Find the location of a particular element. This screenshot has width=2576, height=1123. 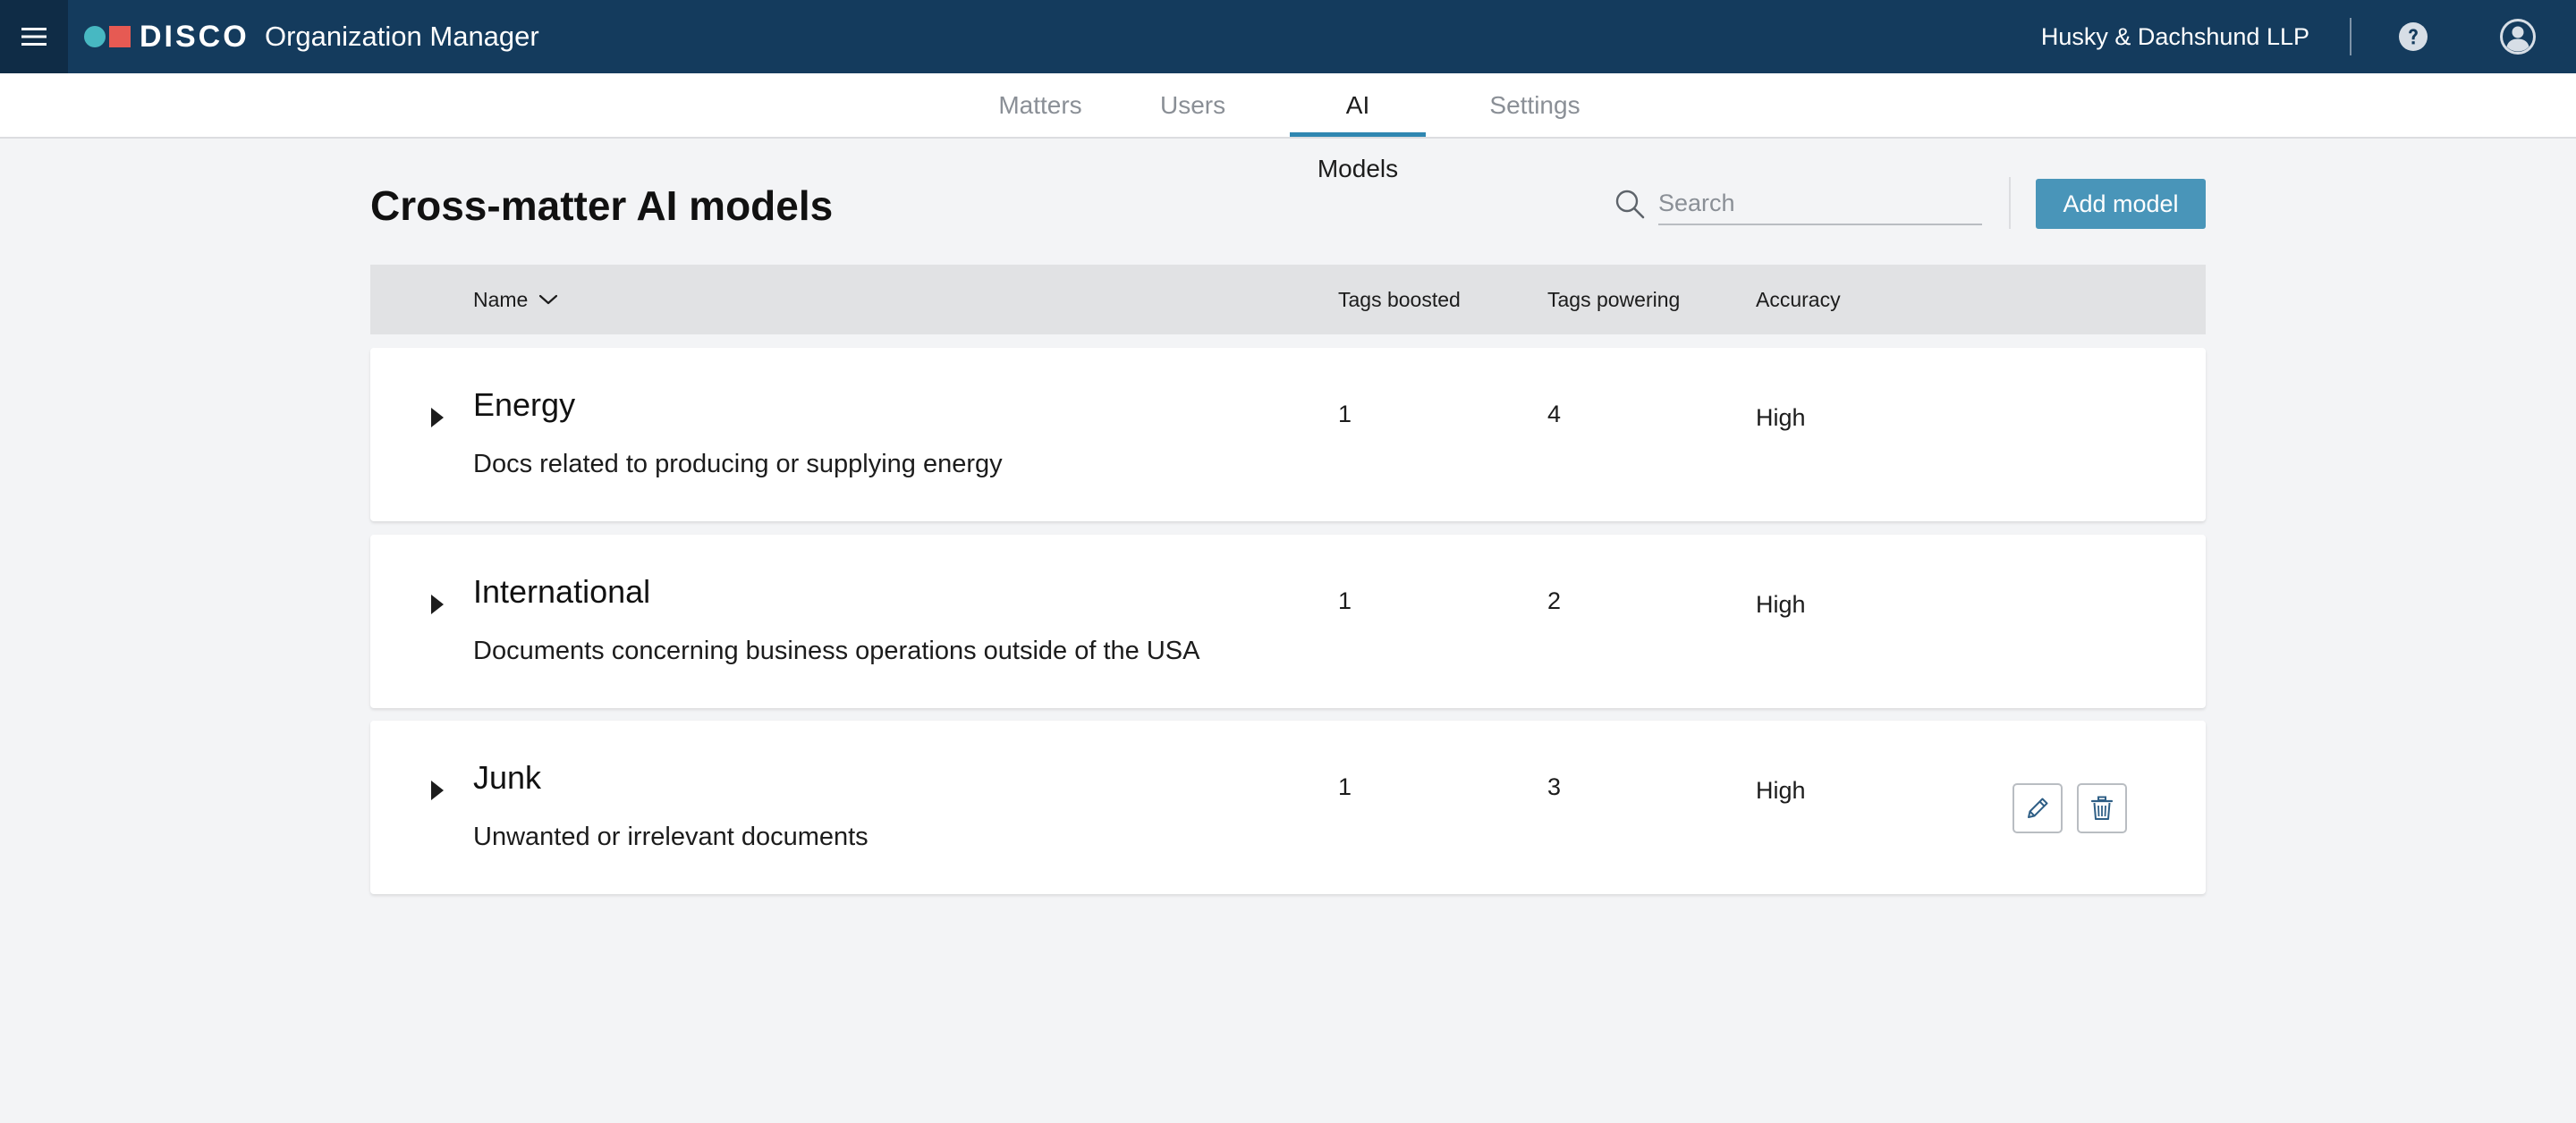

pencil-icon is located at coordinates (2038, 808).